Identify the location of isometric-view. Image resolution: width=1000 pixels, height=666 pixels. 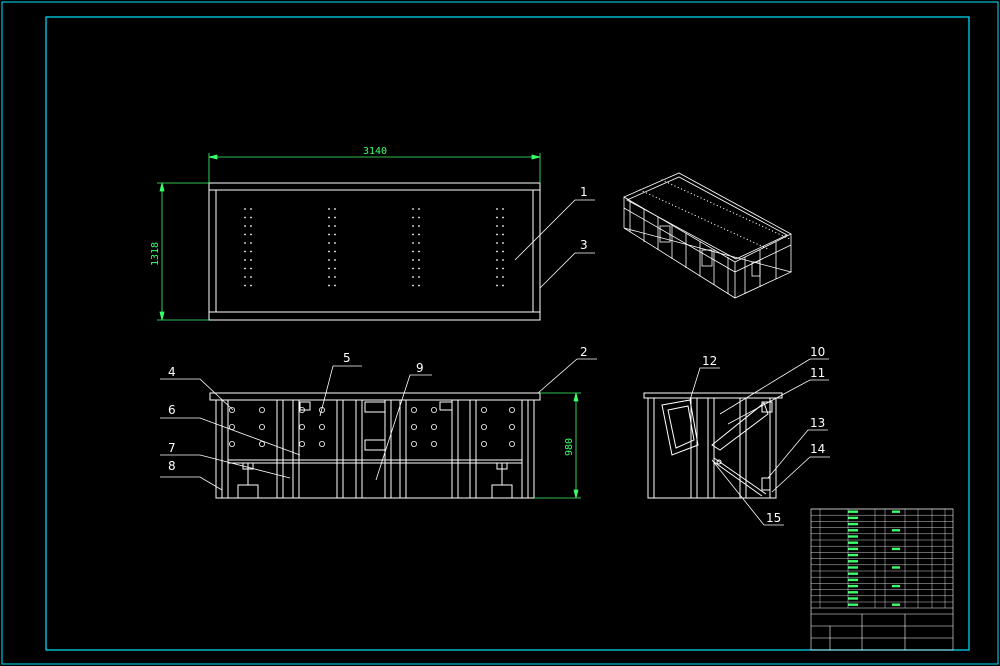
(708, 235).